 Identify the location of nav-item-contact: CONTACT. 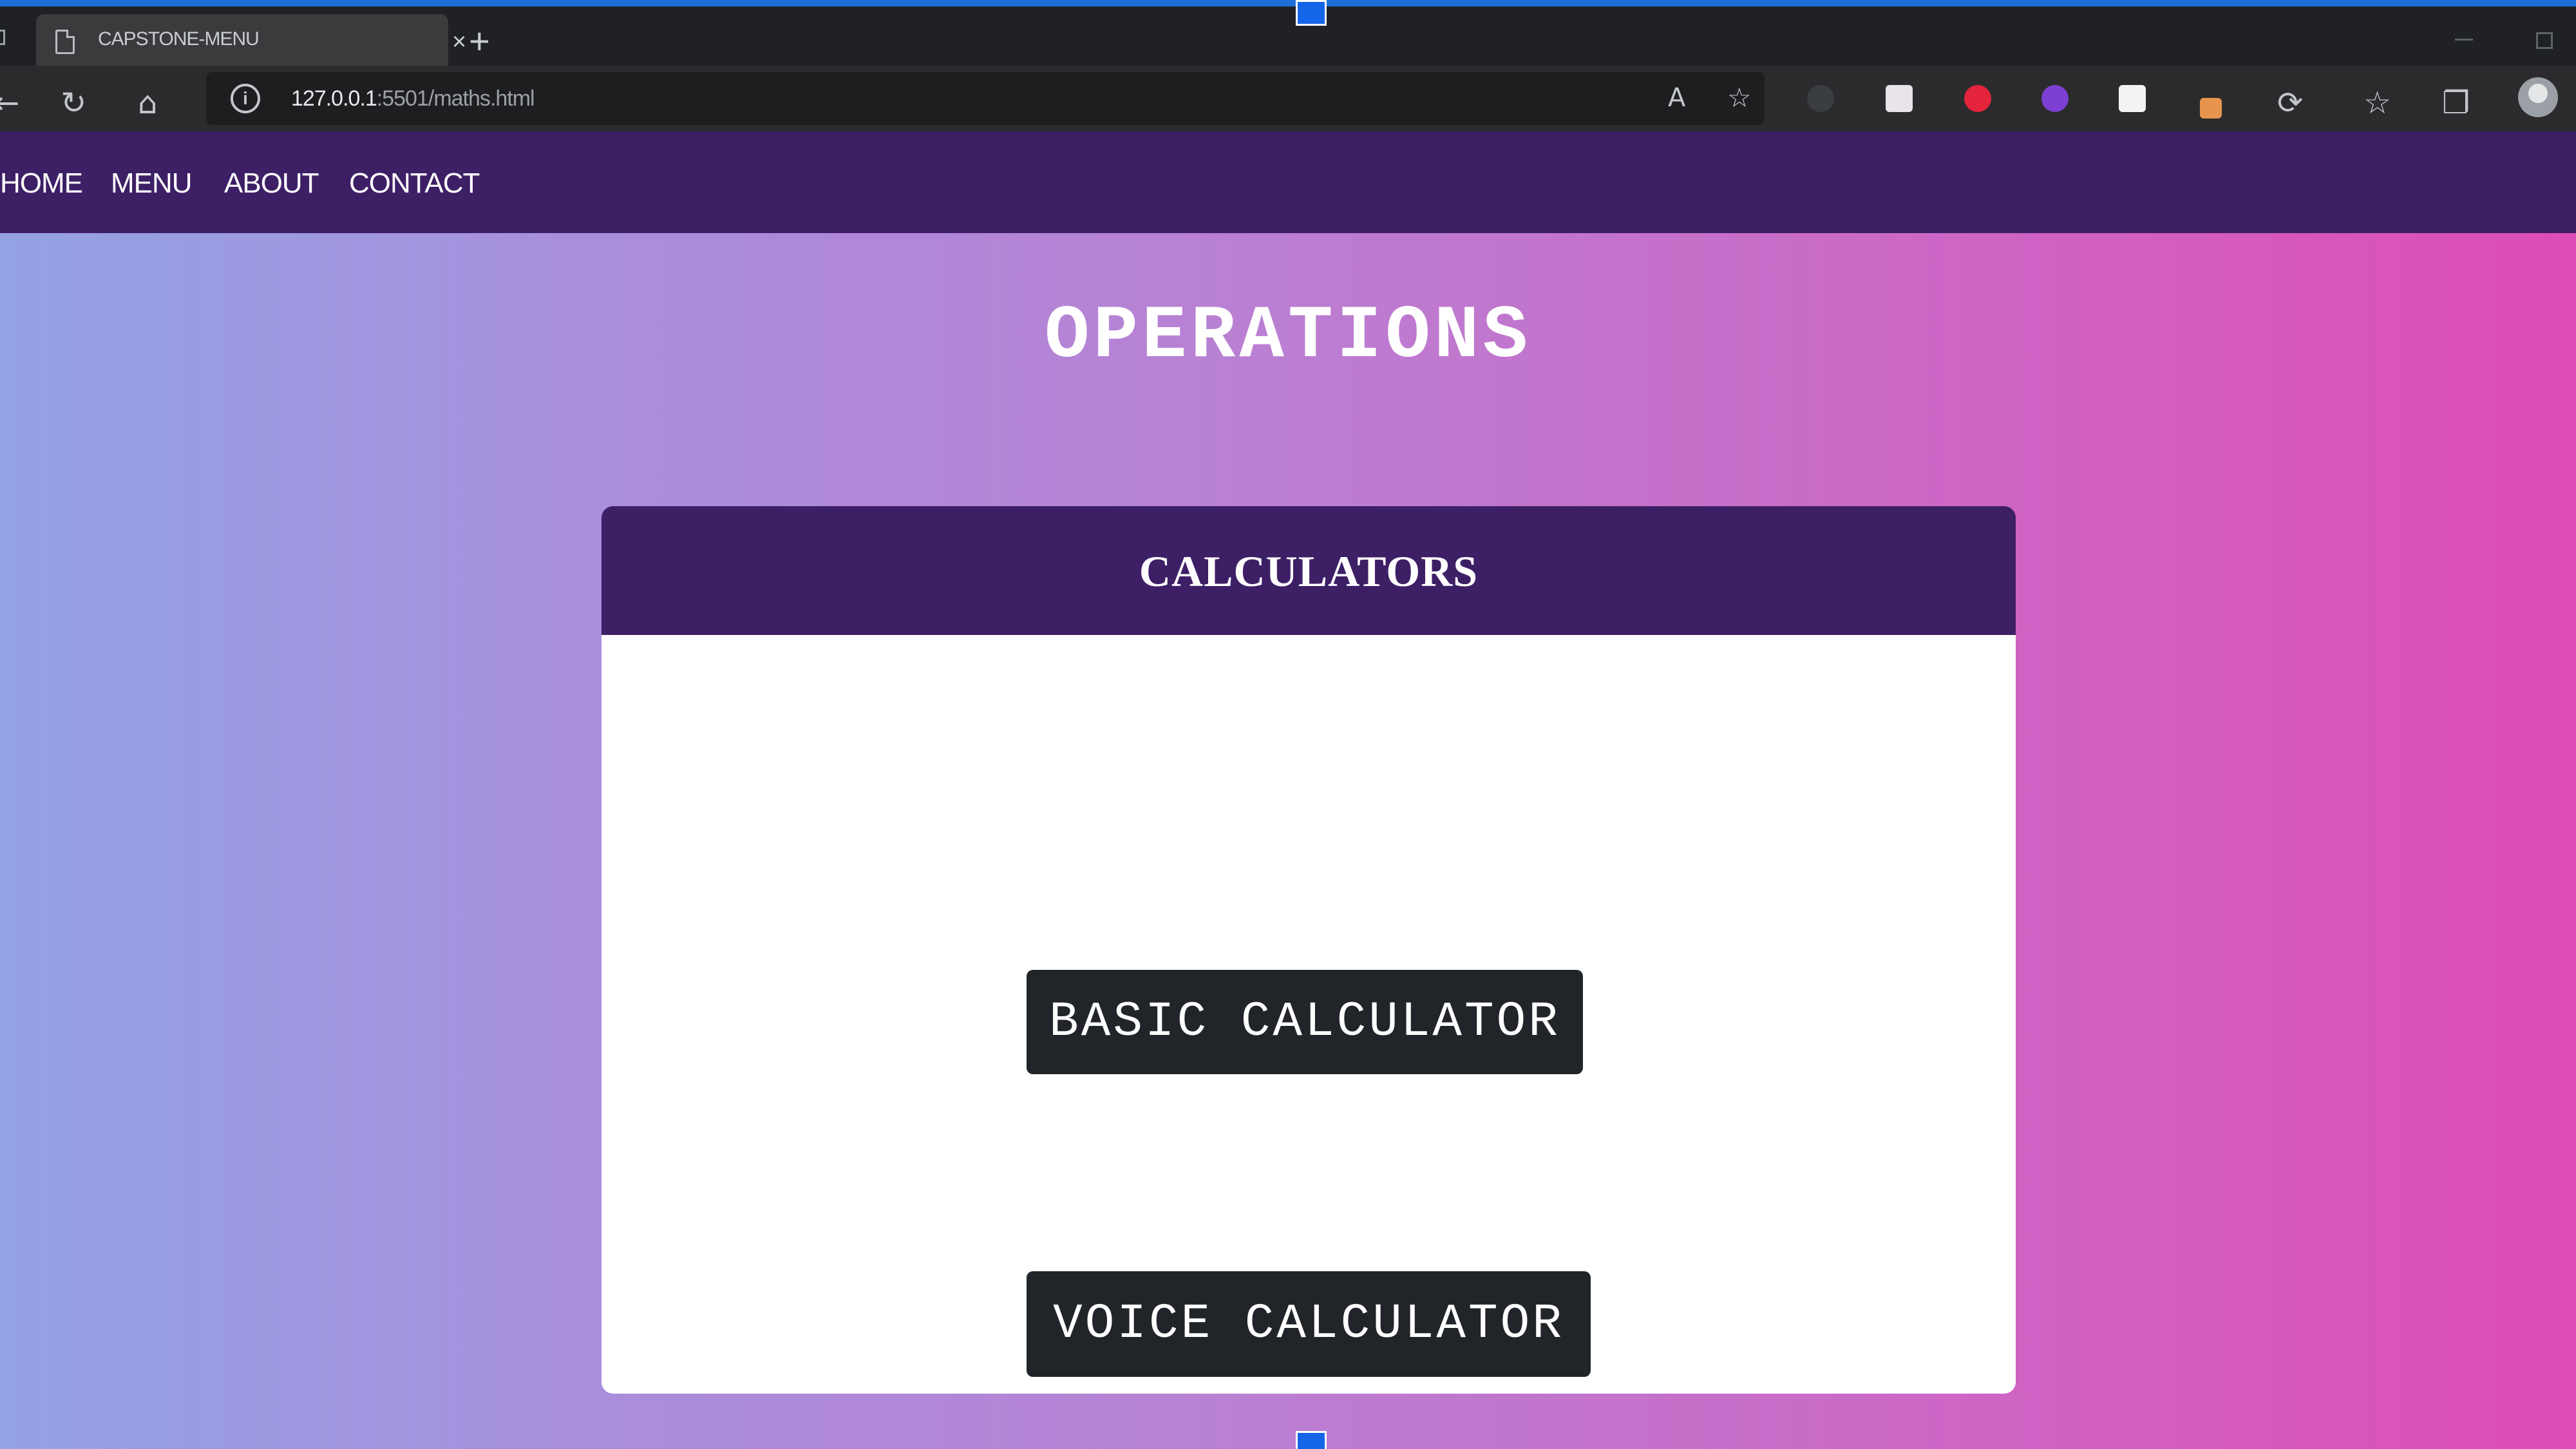
(415, 183).